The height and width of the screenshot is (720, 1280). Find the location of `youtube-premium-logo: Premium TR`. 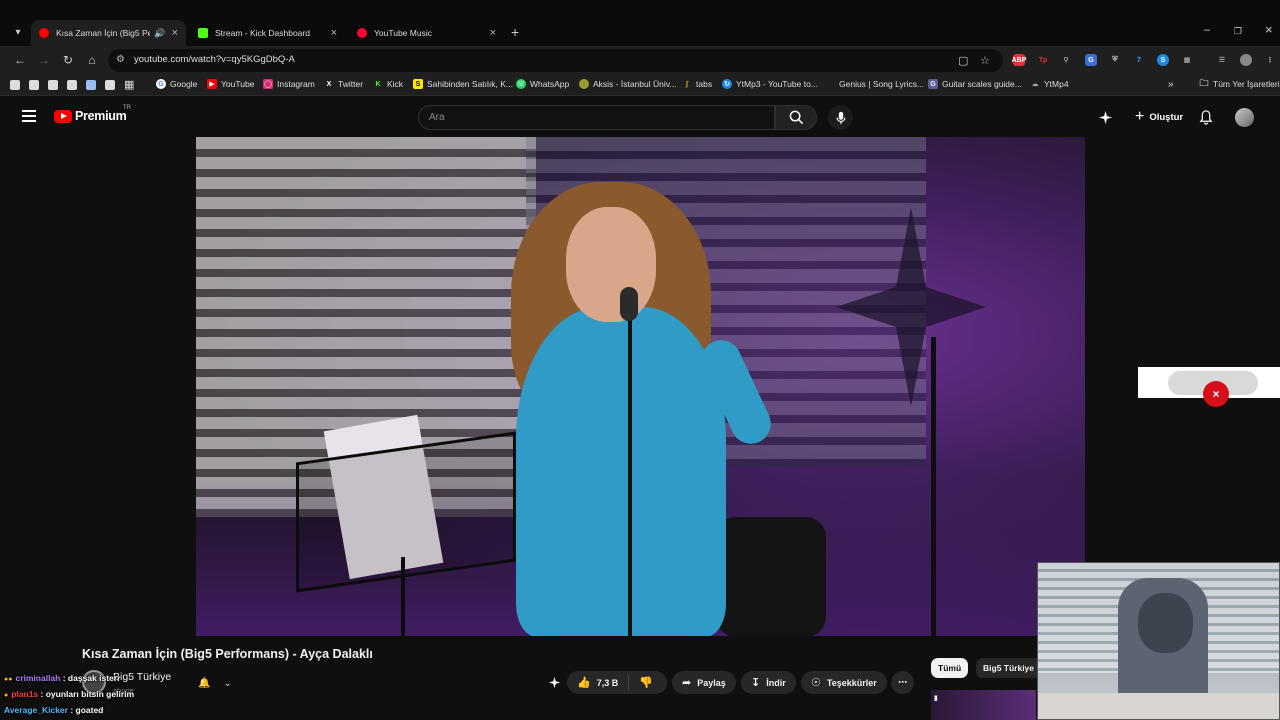

youtube-premium-logo: Premium TR is located at coordinates (92, 114).